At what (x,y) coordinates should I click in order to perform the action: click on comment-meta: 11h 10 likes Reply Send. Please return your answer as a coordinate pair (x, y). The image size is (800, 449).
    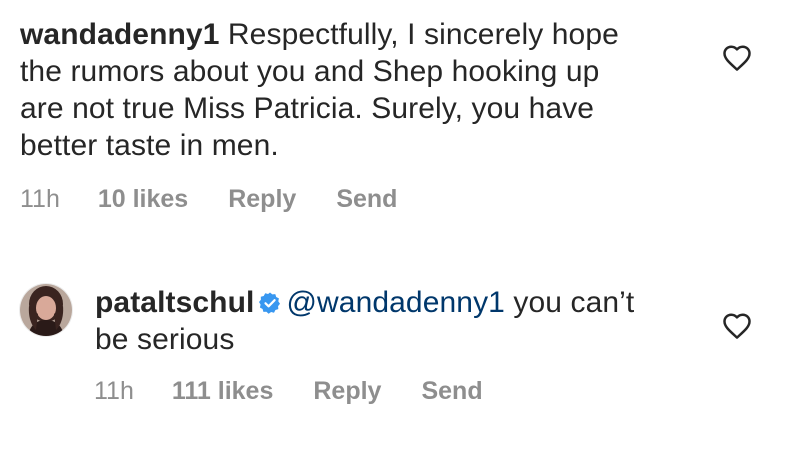
    Looking at the image, I should click on (208, 199).